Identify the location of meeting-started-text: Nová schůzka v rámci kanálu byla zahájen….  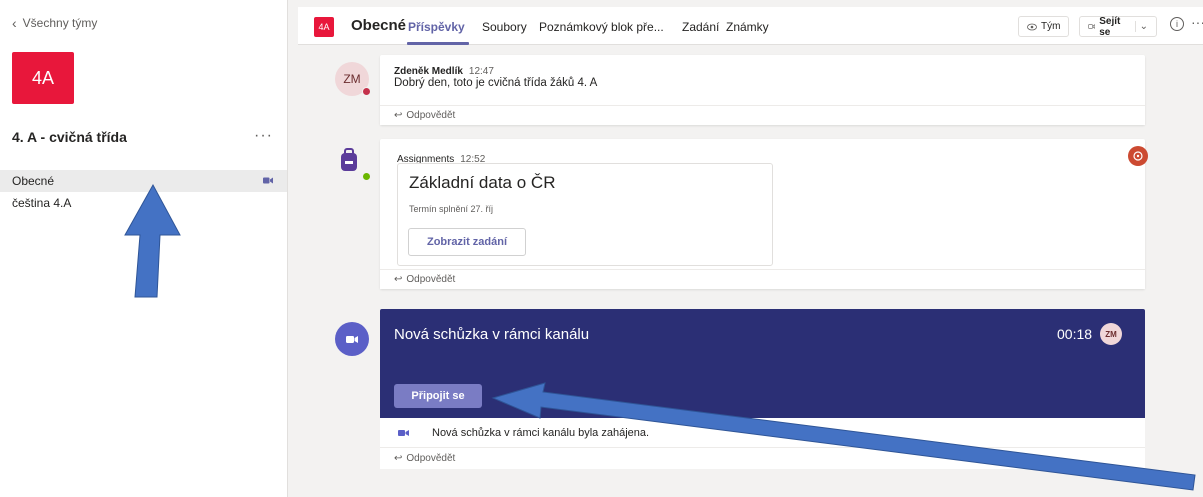
(541, 433).